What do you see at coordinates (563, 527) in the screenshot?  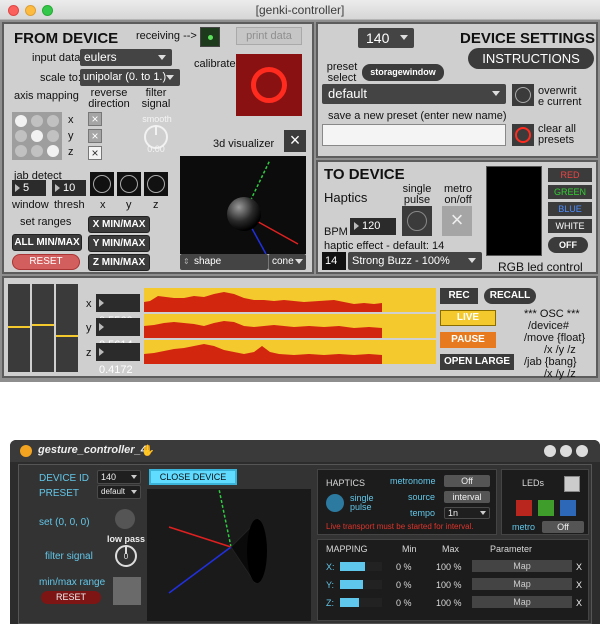 I see `led-metro-toggle: Off` at bounding box center [563, 527].